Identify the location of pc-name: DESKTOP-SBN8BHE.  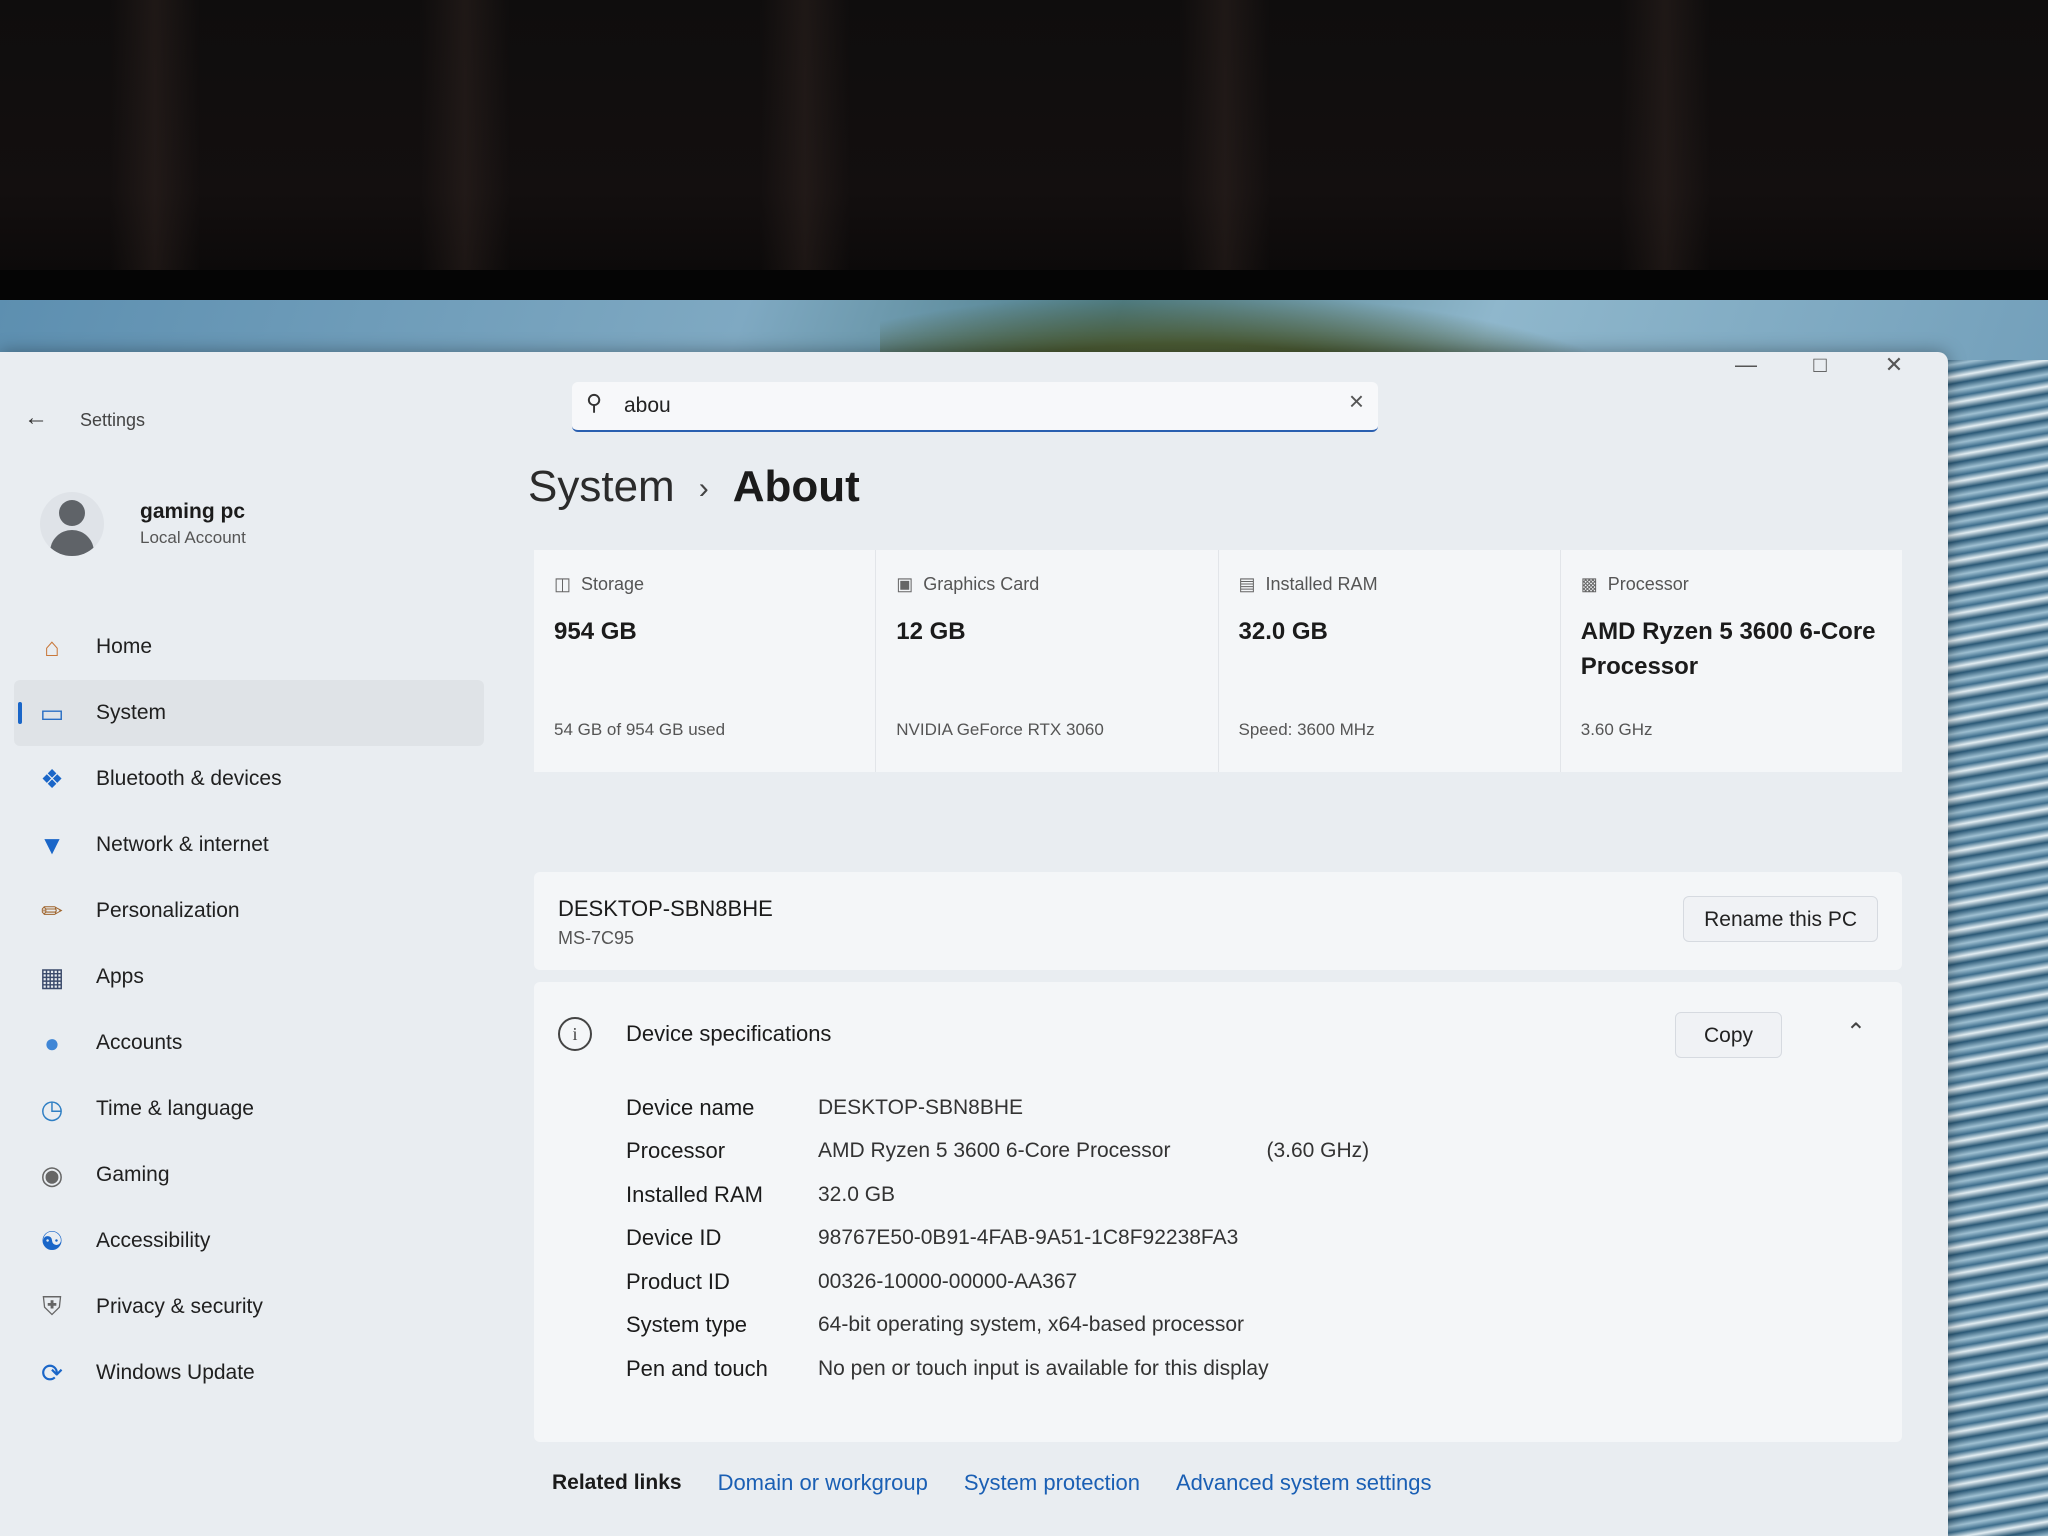
(665, 908).